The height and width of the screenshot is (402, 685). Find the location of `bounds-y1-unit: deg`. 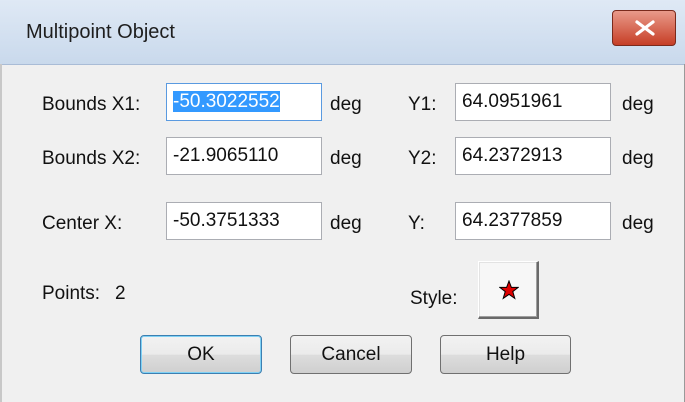

bounds-y1-unit: deg is located at coordinates (638, 104).